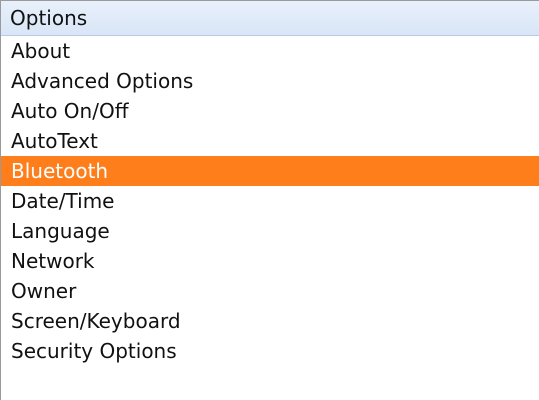 Image resolution: width=539 pixels, height=400 pixels. What do you see at coordinates (270, 321) in the screenshot?
I see `option-item-screen-keyboard: Screen/Keyboard` at bounding box center [270, 321].